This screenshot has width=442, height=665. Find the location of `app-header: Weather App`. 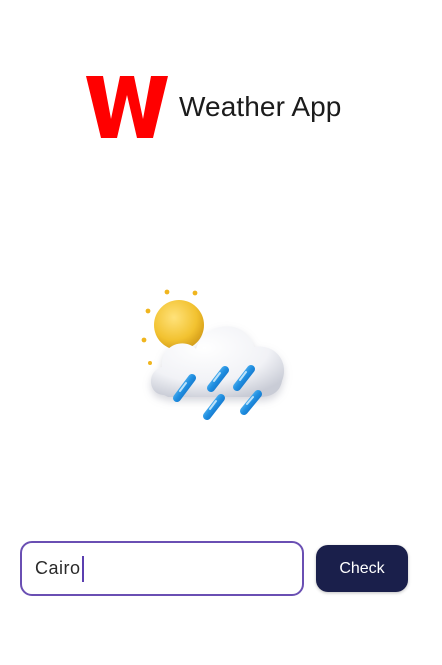

app-header: Weather App is located at coordinates (213, 107).